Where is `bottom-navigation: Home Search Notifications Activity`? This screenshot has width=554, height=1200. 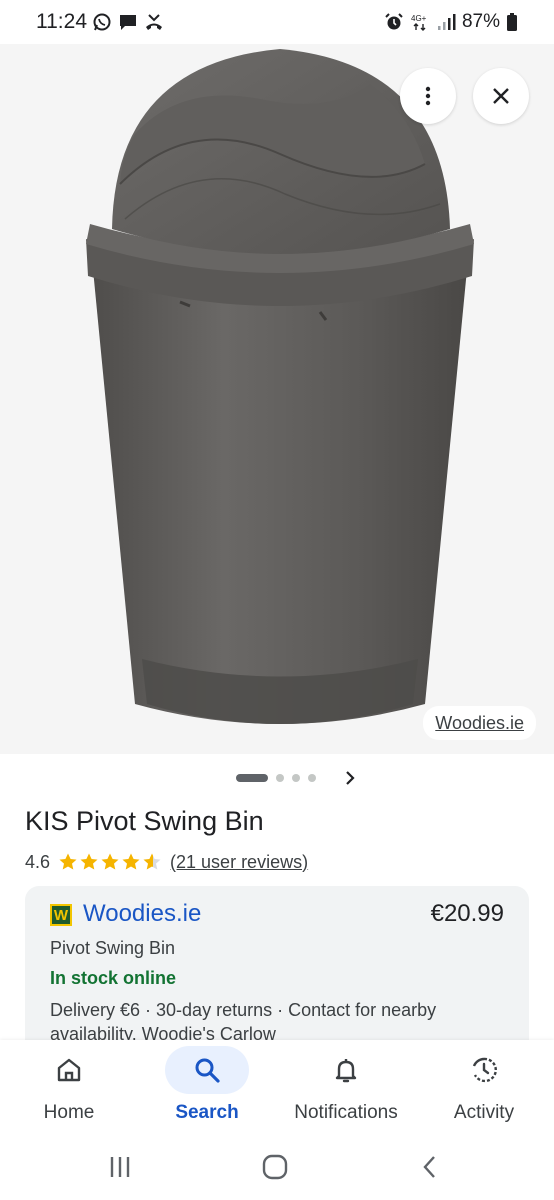
bottom-navigation: Home Search Notifications Activity is located at coordinates (277, 1087).